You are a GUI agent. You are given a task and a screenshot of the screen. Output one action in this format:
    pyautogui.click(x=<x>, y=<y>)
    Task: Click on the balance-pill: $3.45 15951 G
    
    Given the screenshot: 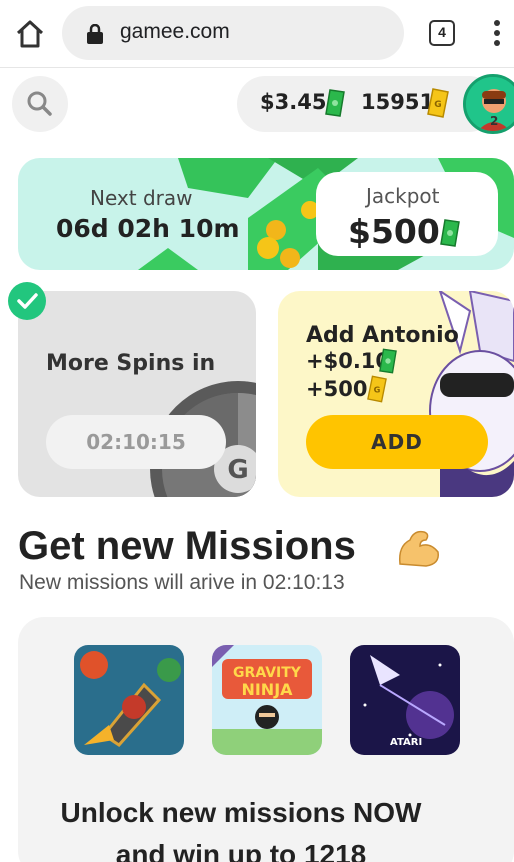 What is the action you would take?
    pyautogui.click(x=367, y=104)
    